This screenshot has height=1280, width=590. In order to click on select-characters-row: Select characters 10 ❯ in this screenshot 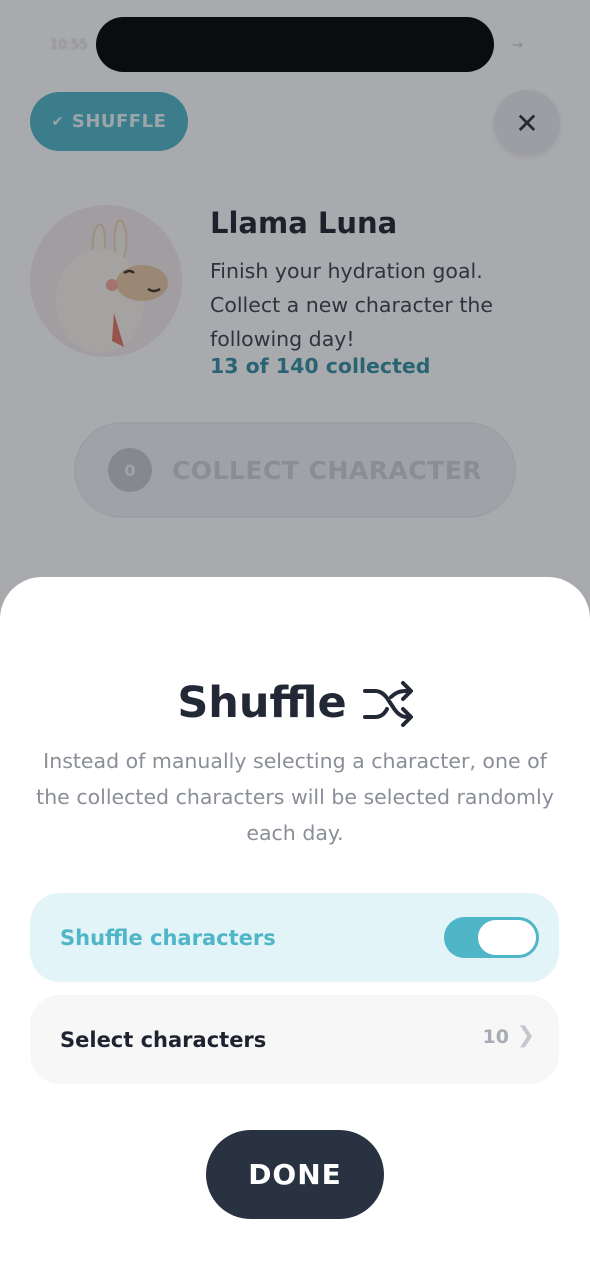, I will do `click(294, 1039)`.